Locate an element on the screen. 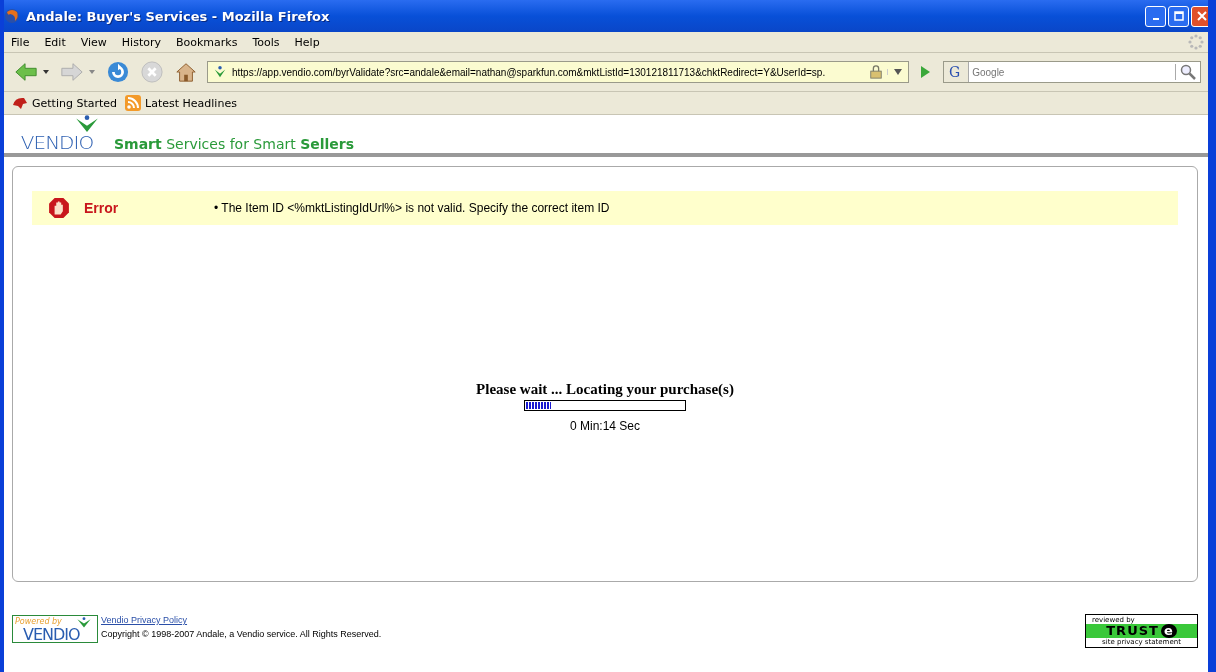 The image size is (1216, 672). home-icon is located at coordinates (186, 72).